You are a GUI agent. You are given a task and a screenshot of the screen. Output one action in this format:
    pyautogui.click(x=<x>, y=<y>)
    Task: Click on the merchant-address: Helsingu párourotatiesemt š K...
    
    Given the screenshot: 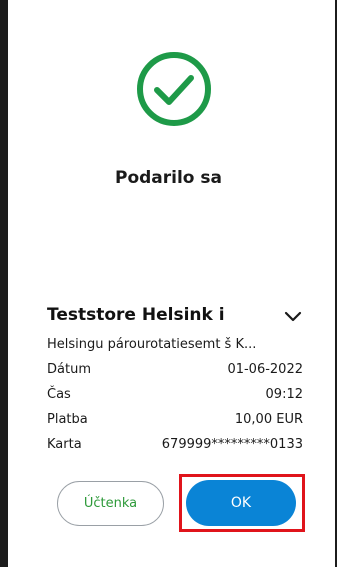 What is the action you would take?
    pyautogui.click(x=152, y=344)
    